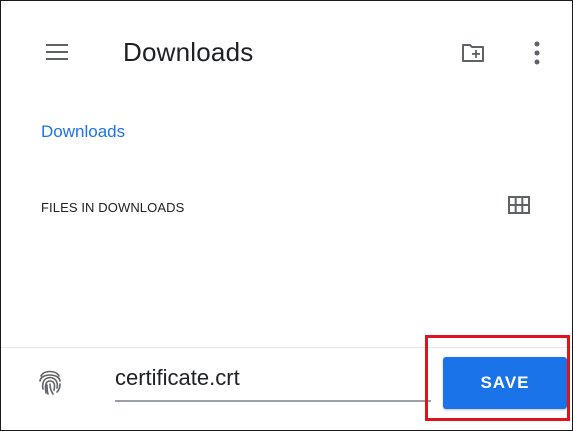  I want to click on page-title: Downloads, so click(188, 52).